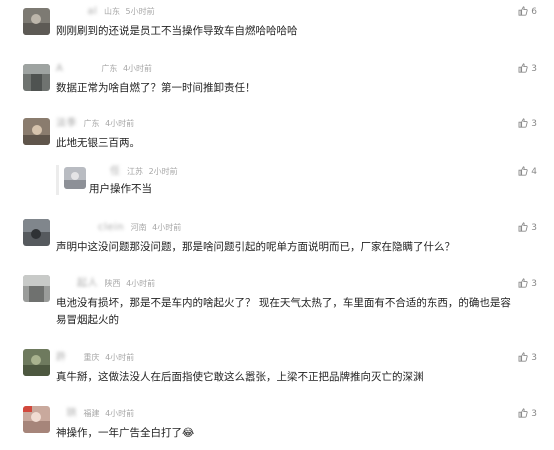 The image size is (554, 450). Describe the element at coordinates (156, 88) in the screenshot. I see `comment-text: 数据正常为啥自燃了？第一时间推卸责任！` at that location.